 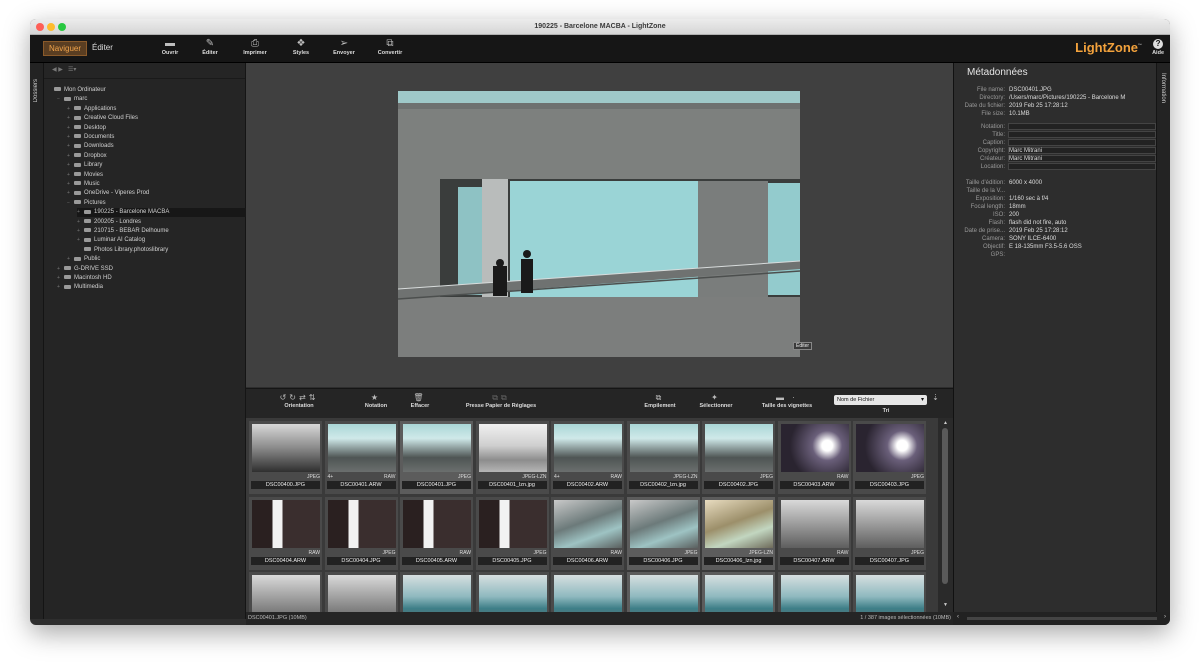 I want to click on h-scroll-track, so click(x=1062, y=618).